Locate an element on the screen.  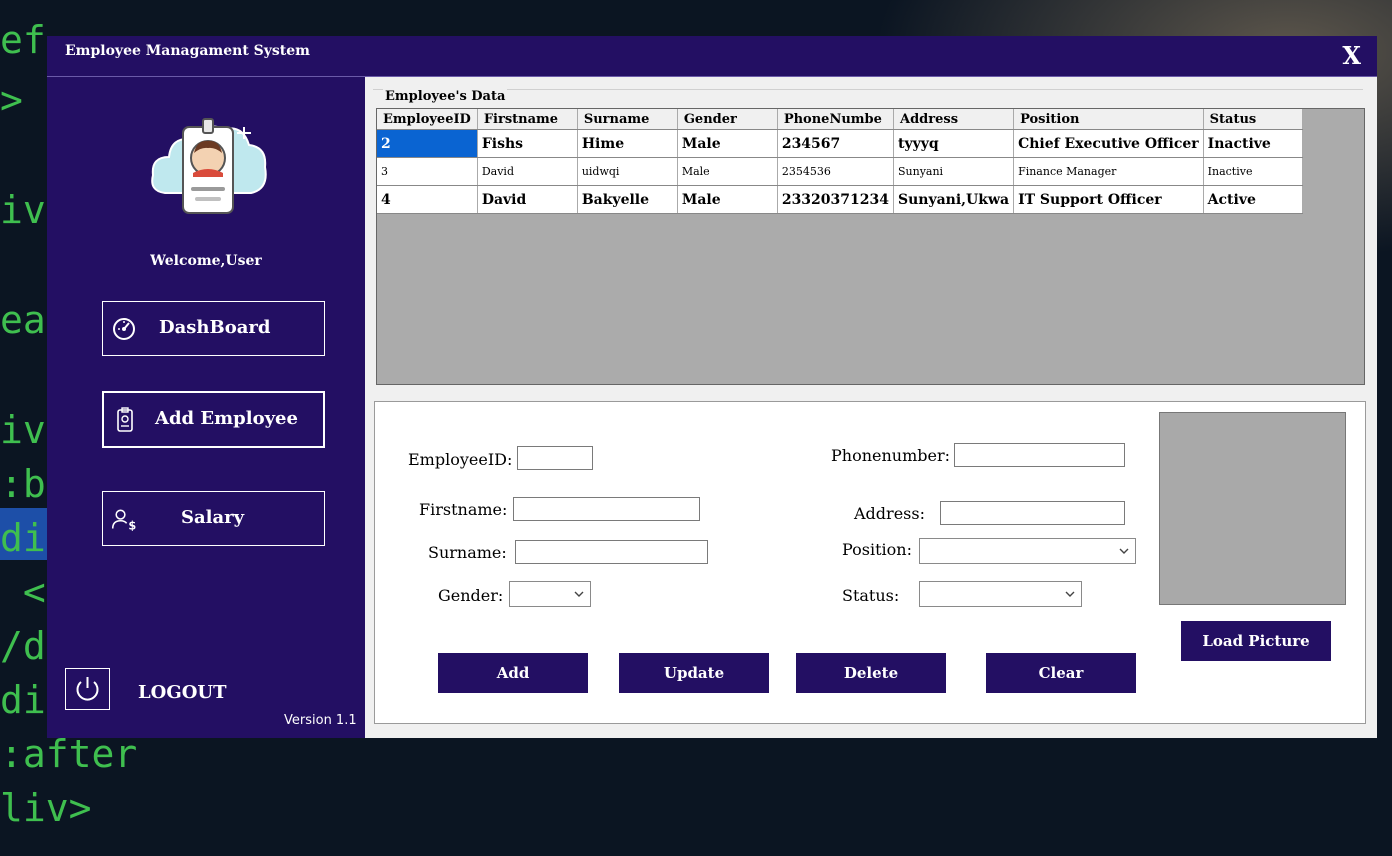
id-badge-icon is located at coordinates (125, 419).